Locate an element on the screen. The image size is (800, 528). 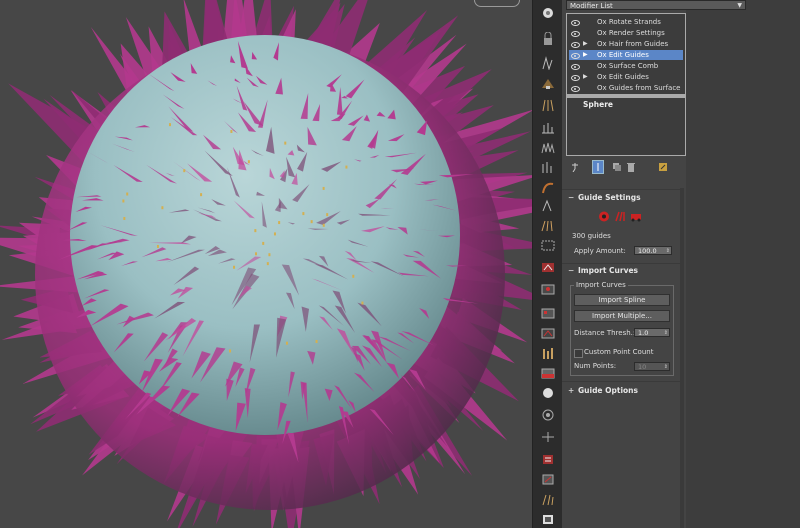
strand-icon is located at coordinates (548, 205).